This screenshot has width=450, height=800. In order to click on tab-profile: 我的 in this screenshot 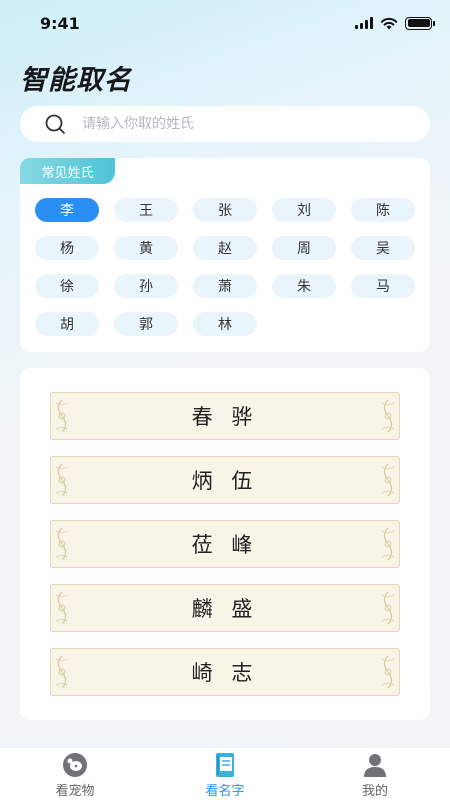, I will do `click(375, 775)`.